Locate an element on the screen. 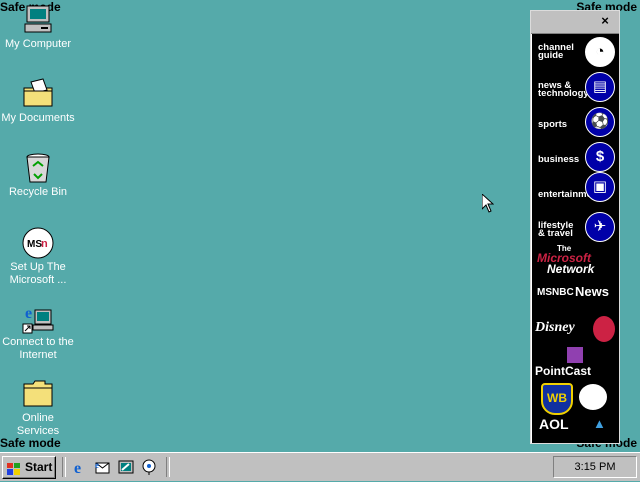  film-icon: ▣ is located at coordinates (600, 187).